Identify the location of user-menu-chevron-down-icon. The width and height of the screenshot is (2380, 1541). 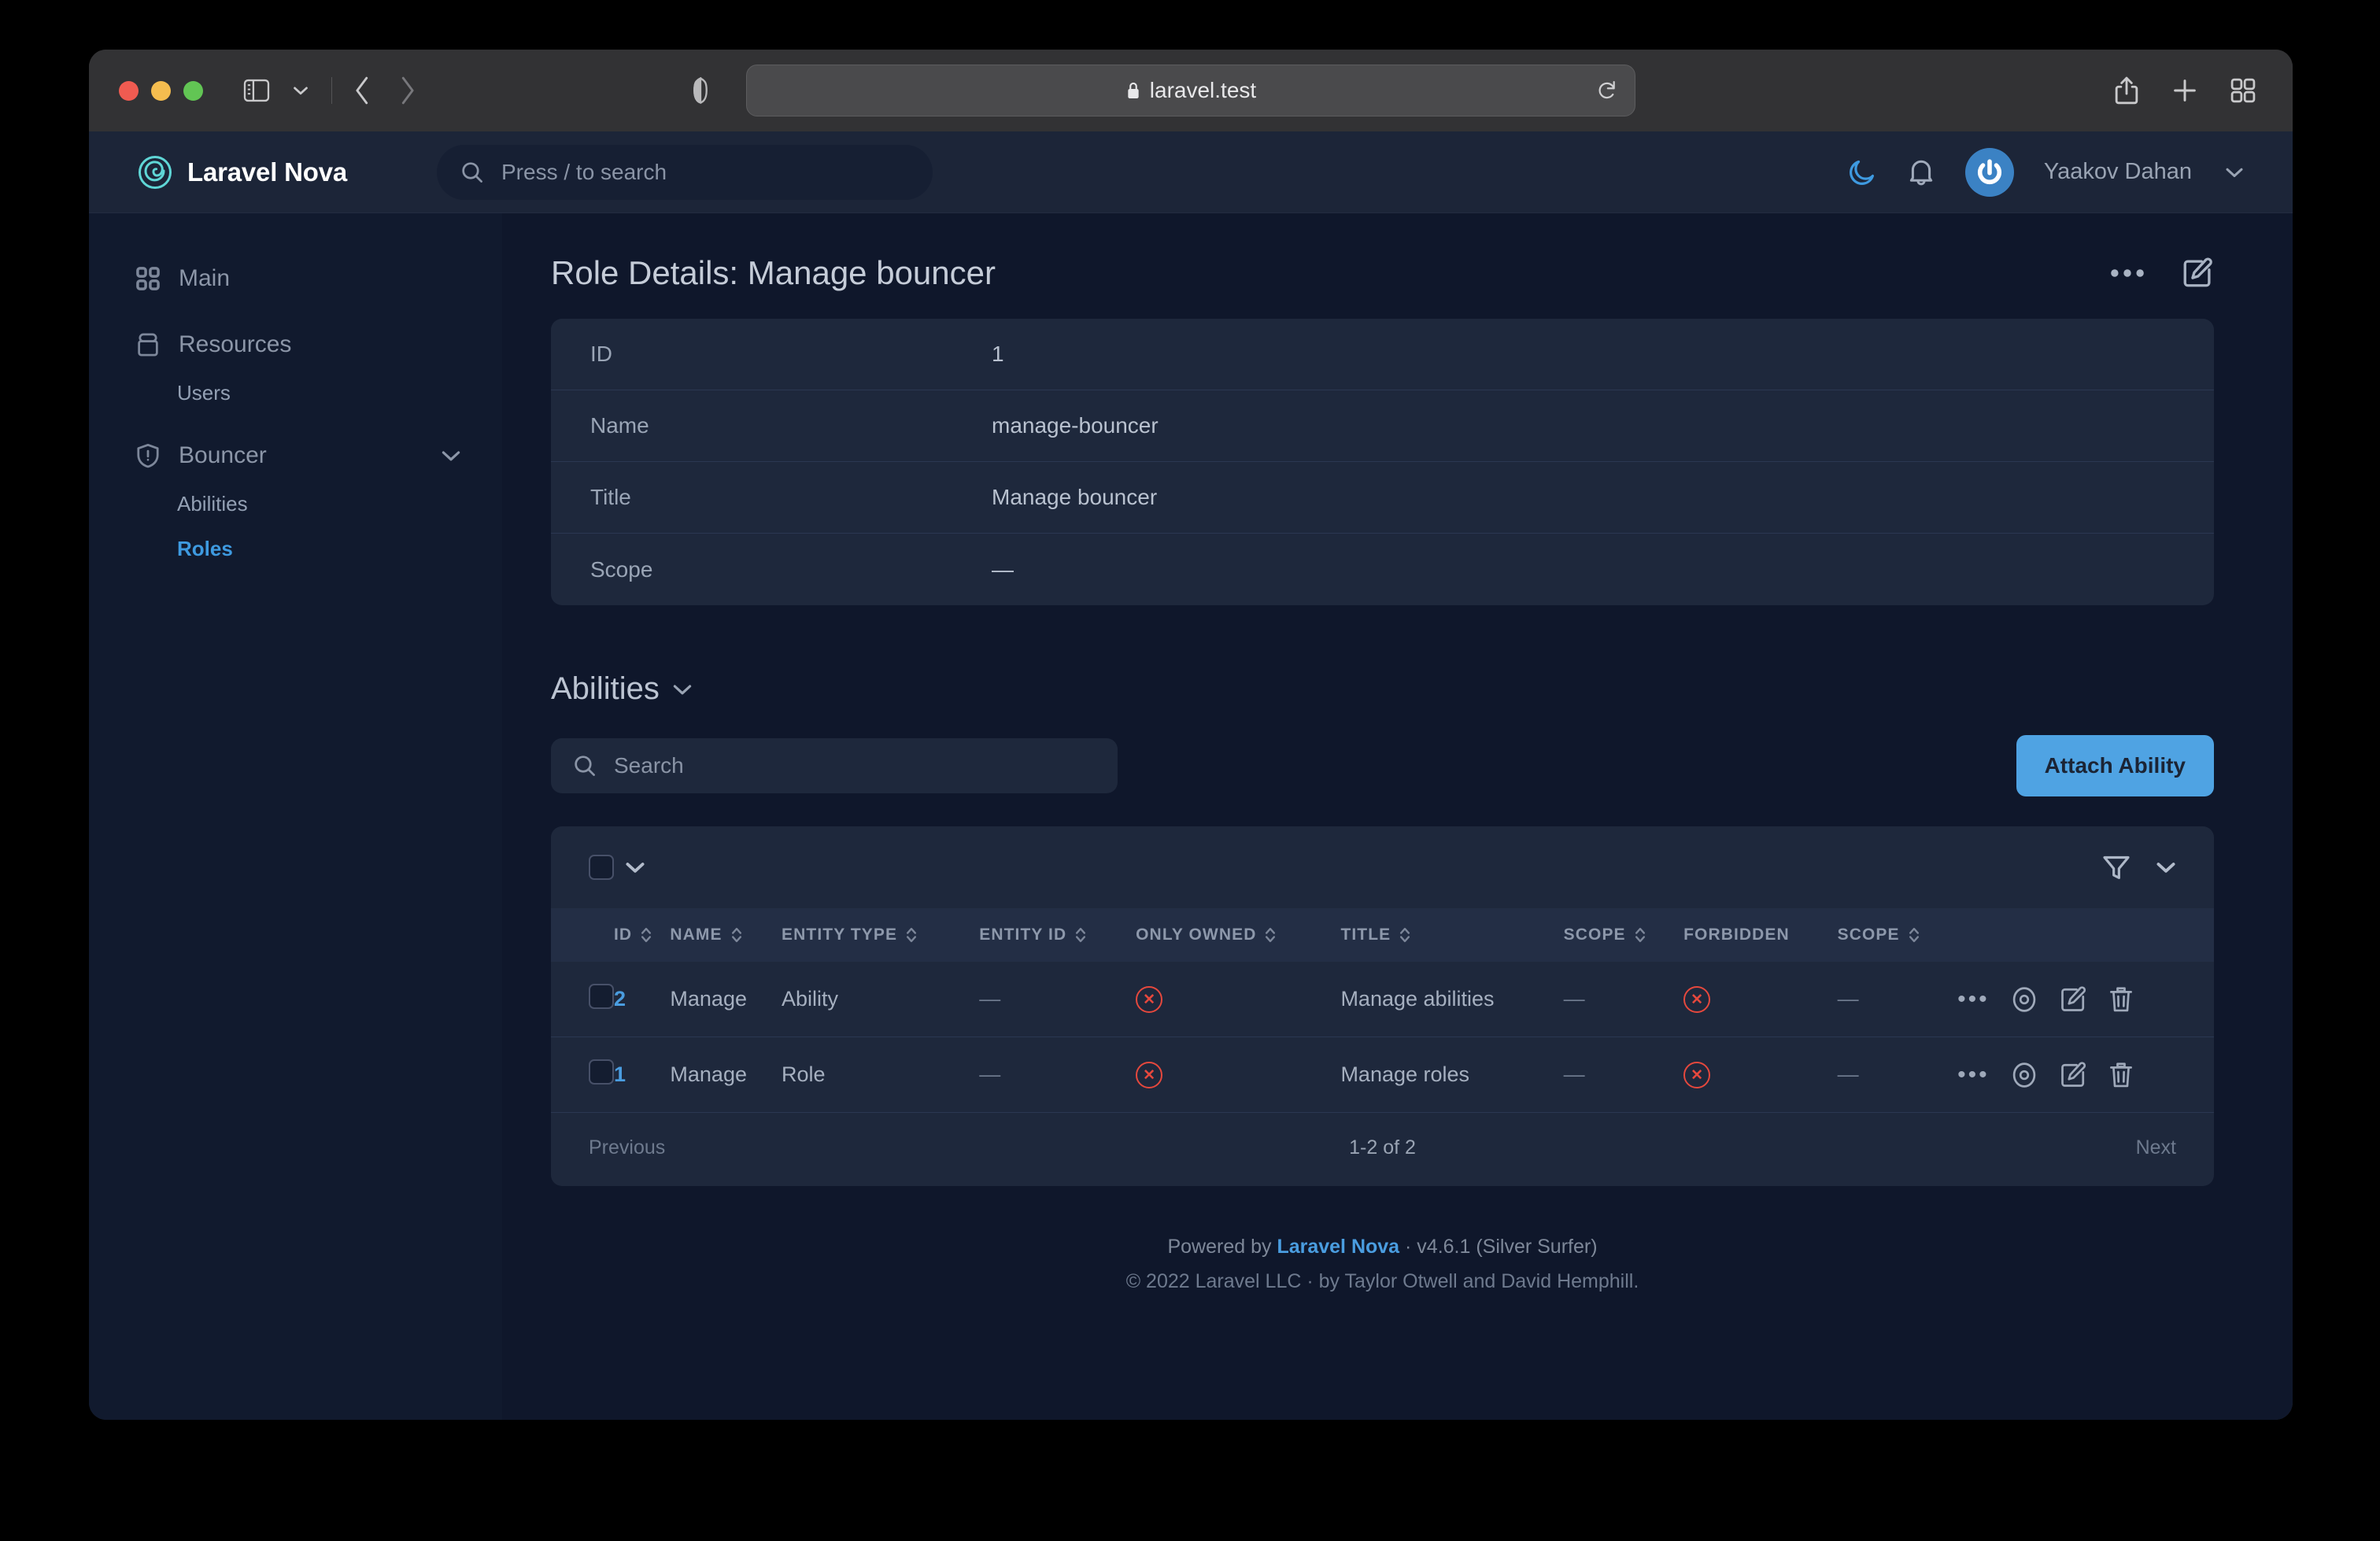
(2234, 172).